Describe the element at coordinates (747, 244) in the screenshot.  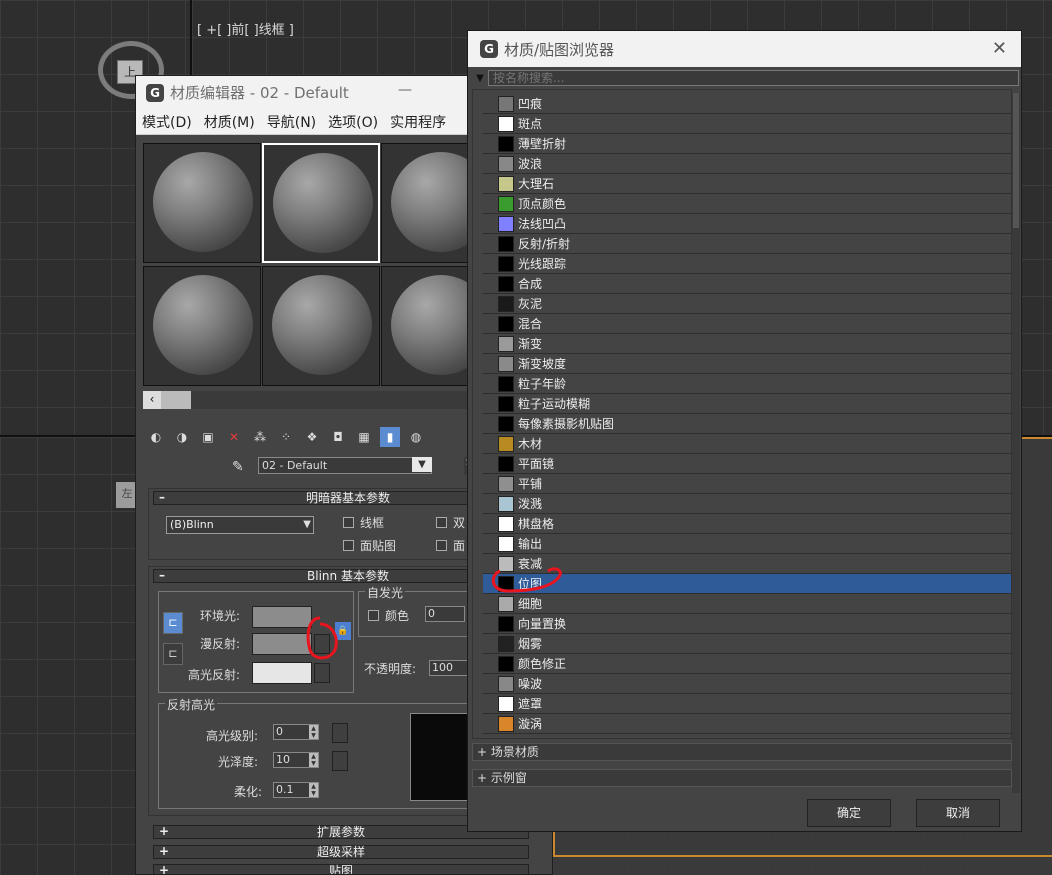
I see `map-item: 反射/折射` at that location.